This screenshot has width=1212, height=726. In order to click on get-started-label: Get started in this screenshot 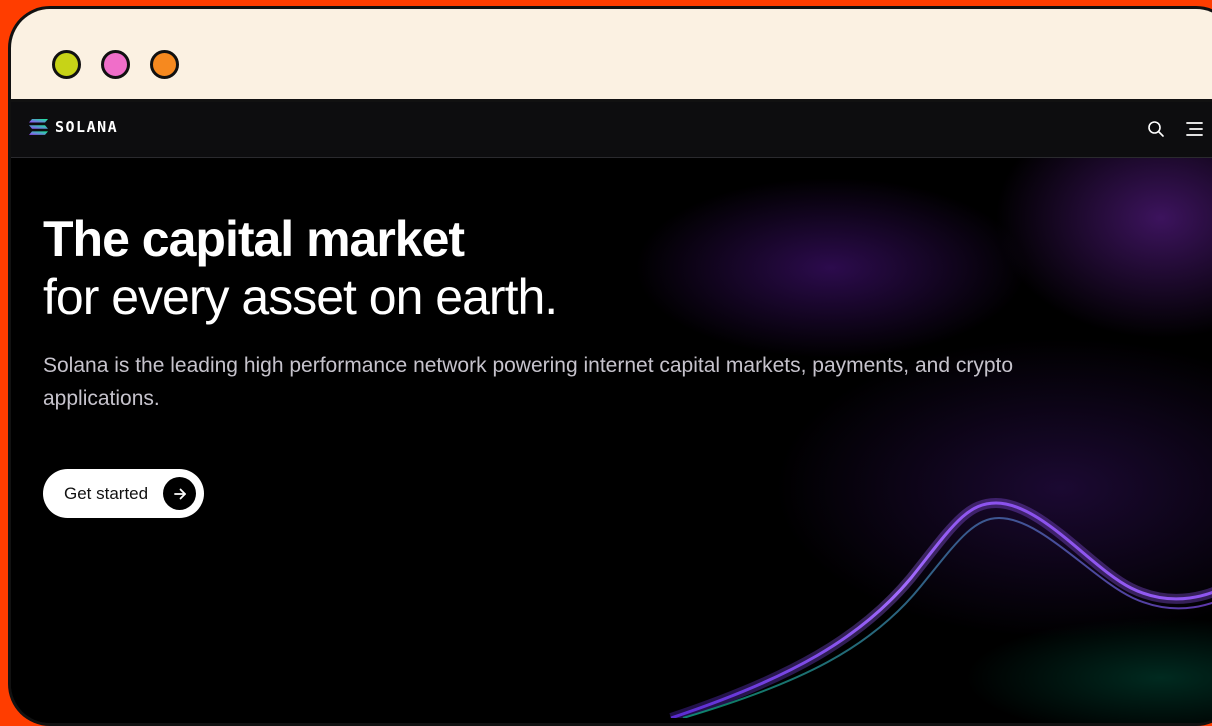, I will do `click(106, 493)`.